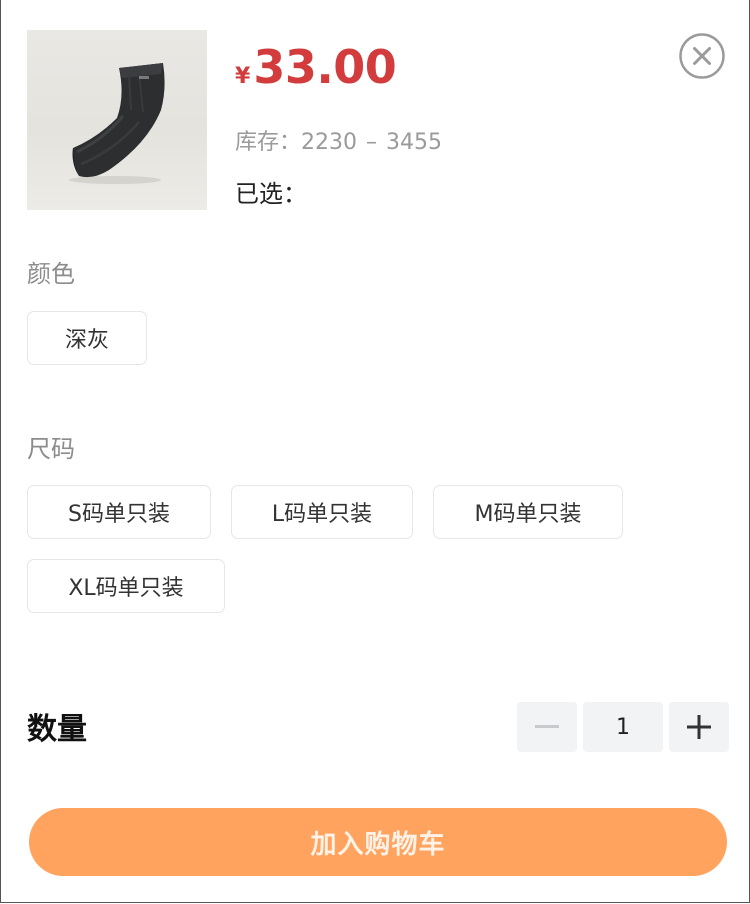 This screenshot has width=750, height=904. What do you see at coordinates (623, 727) in the screenshot?
I see `quantity-input` at bounding box center [623, 727].